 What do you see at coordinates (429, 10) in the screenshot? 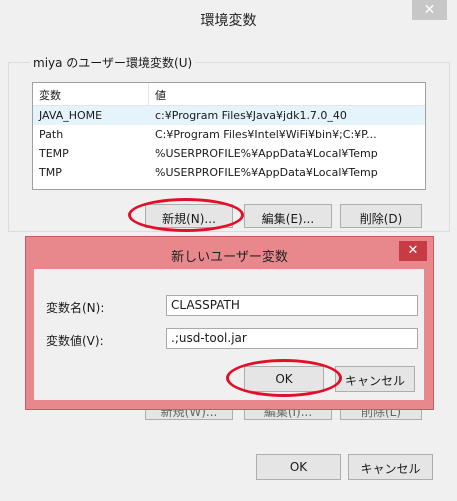
I see `window-close-icon: ✕` at bounding box center [429, 10].